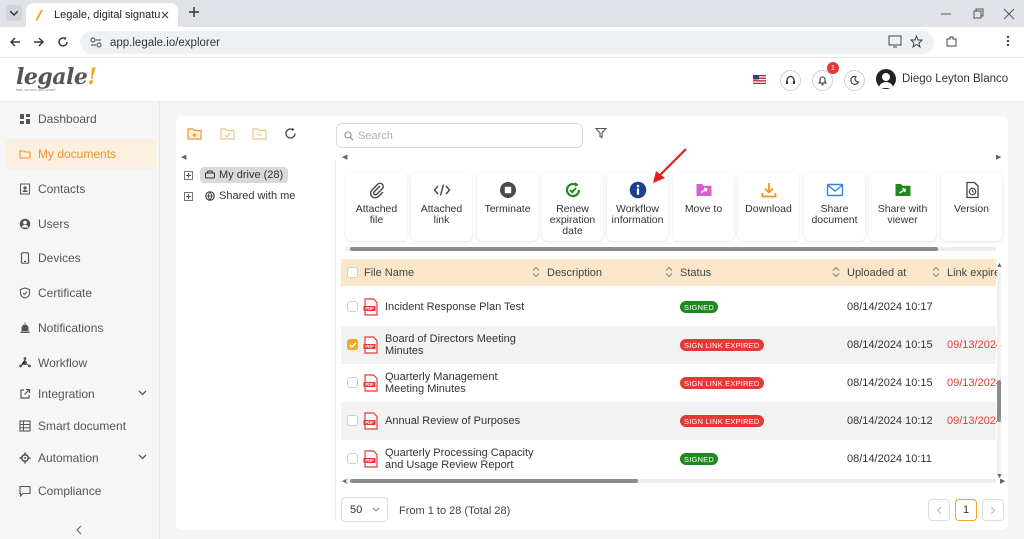  What do you see at coordinates (165, 15) in the screenshot?
I see `close-icon` at bounding box center [165, 15].